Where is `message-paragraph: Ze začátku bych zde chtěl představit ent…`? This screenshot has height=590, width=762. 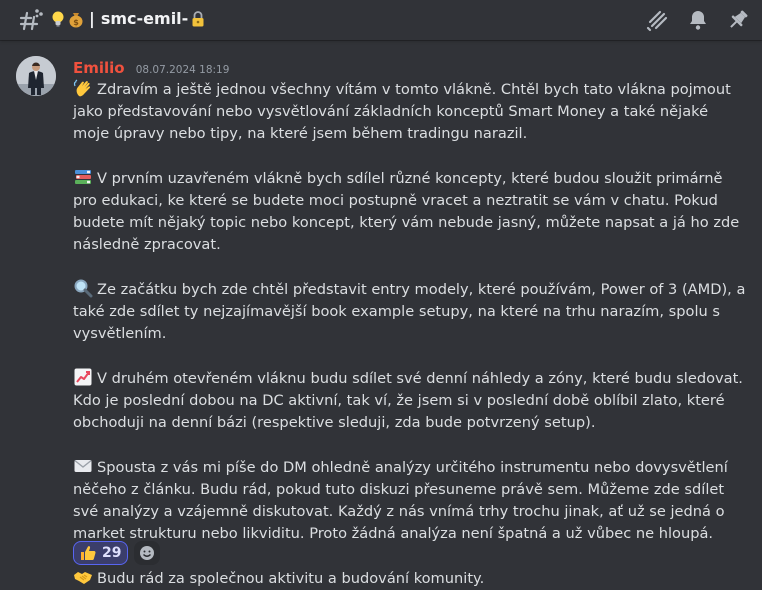
message-paragraph: Ze začátku bych zde chtěl představit ent… is located at coordinates (410, 311).